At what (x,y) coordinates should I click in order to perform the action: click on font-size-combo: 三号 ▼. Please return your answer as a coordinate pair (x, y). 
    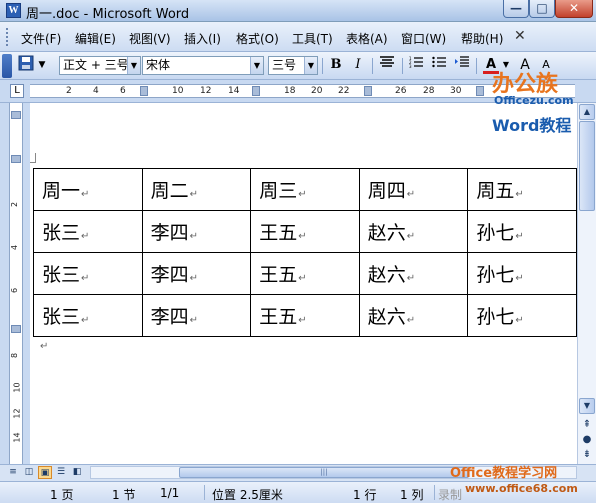
    Looking at the image, I should click on (293, 65).